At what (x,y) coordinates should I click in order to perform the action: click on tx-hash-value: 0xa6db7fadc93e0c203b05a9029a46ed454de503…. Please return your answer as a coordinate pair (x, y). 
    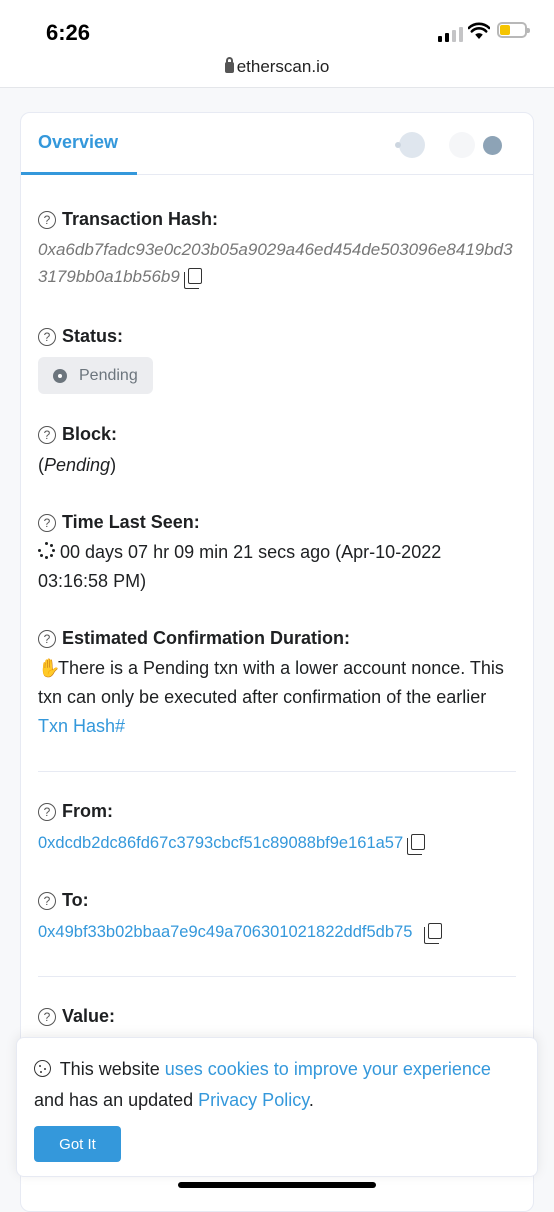
    Looking at the image, I should click on (275, 263).